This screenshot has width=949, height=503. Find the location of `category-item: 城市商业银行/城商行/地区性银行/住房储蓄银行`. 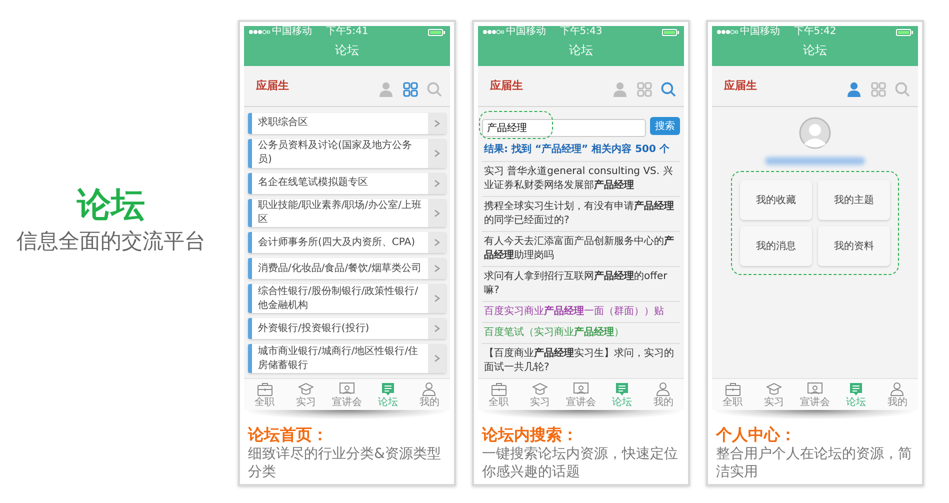

category-item: 城市商业银行/城商行/地区性银行/住房储蓄银行 is located at coordinates (347, 359).